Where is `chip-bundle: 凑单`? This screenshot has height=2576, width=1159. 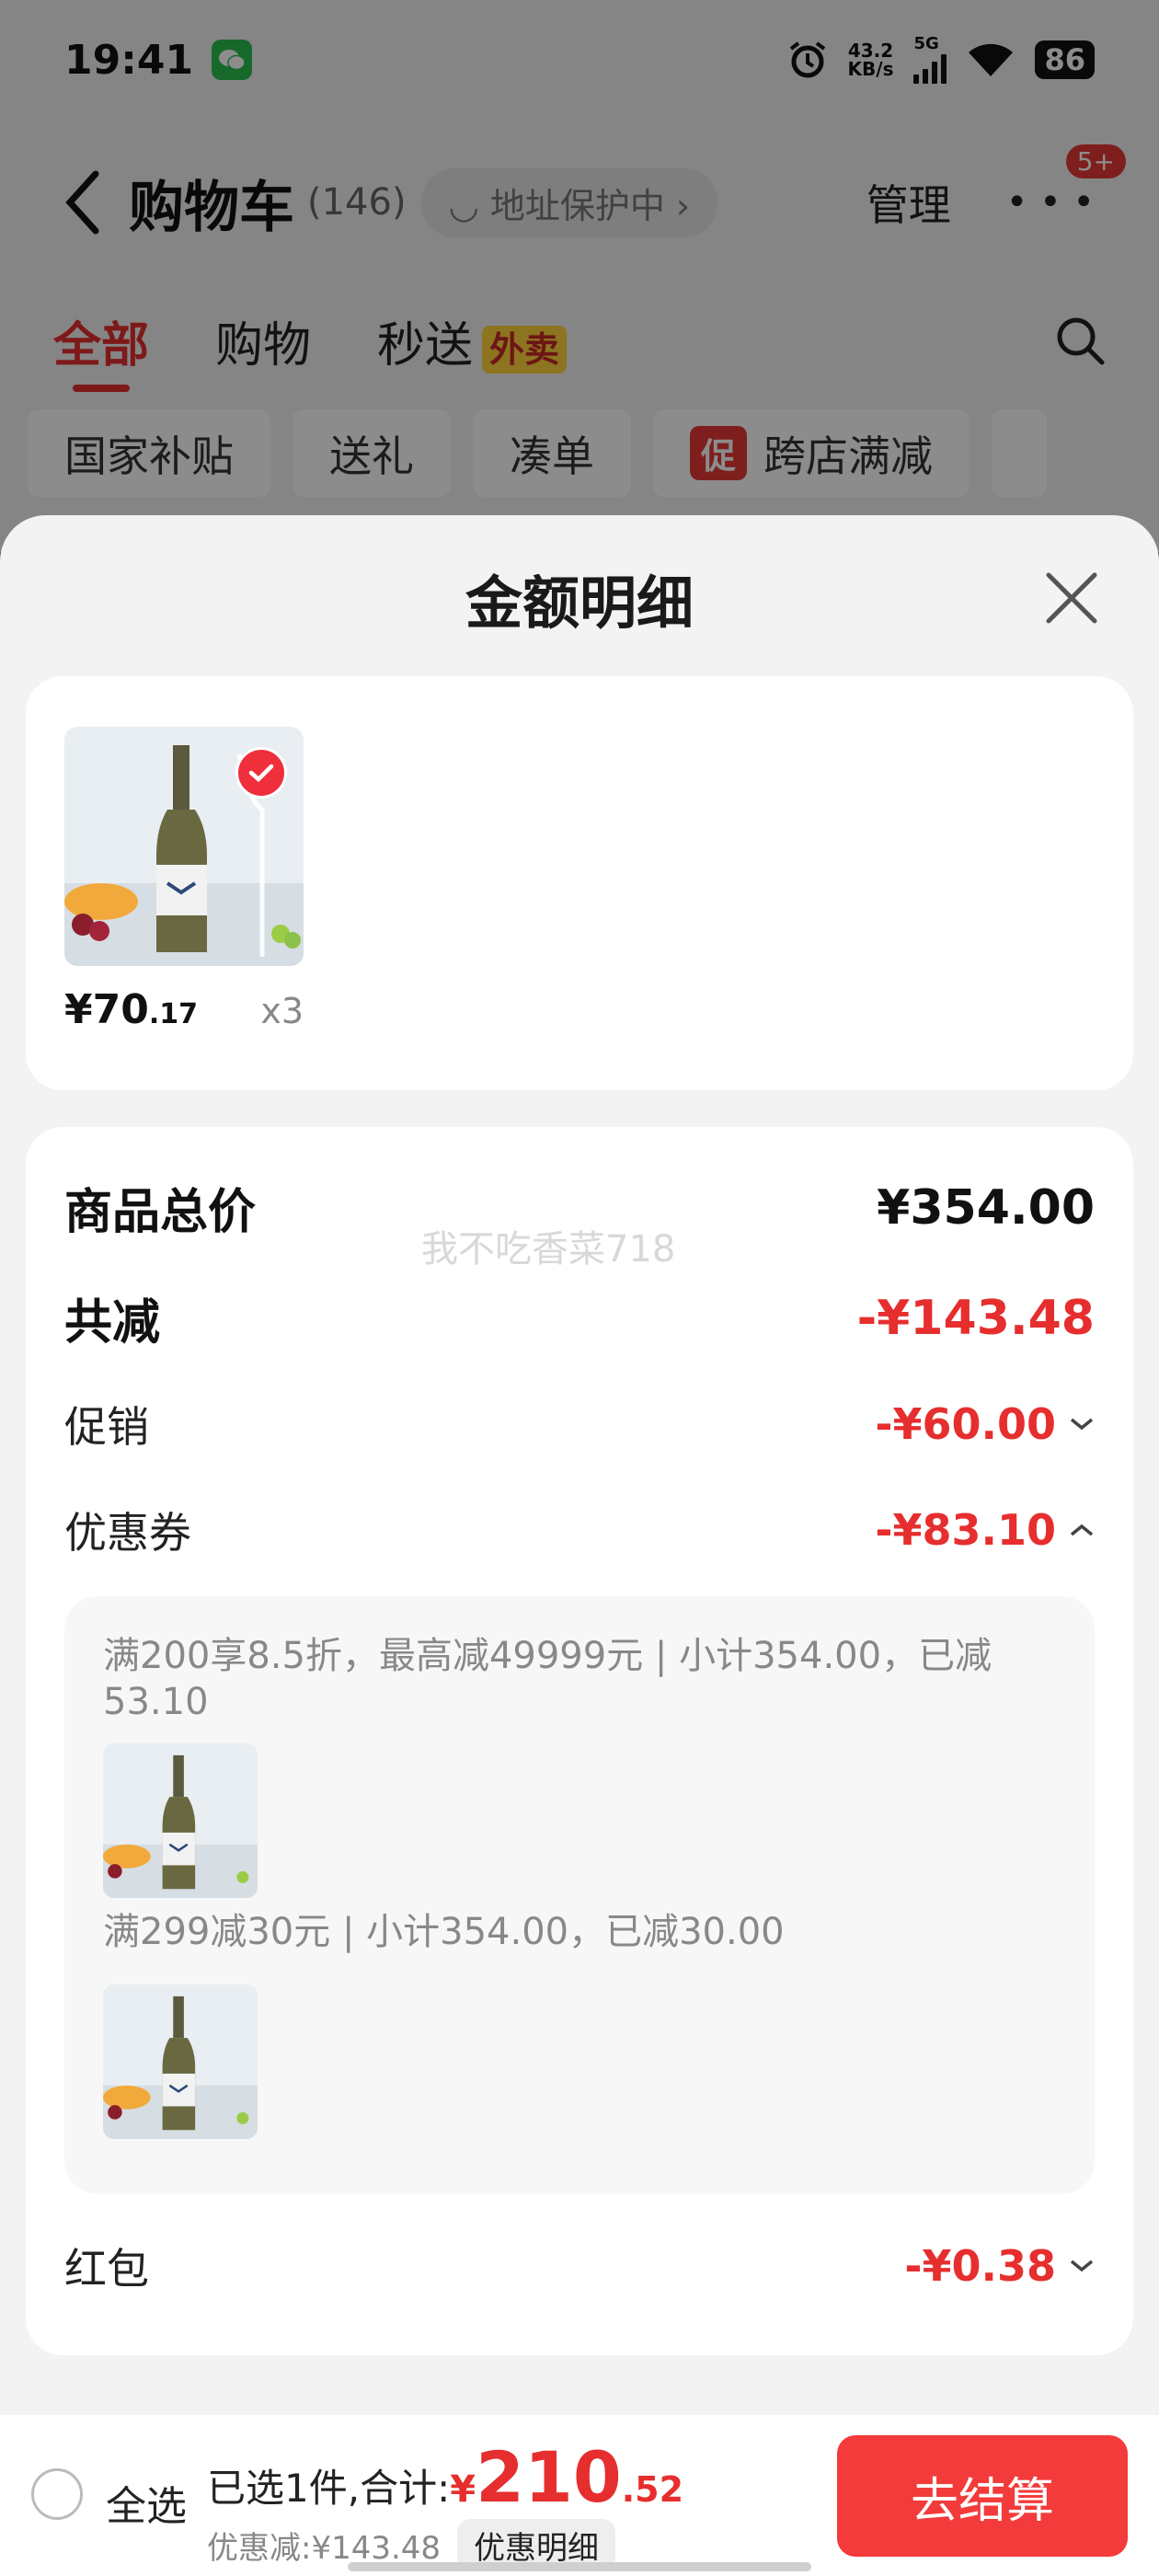 chip-bundle: 凑单 is located at coordinates (552, 453).